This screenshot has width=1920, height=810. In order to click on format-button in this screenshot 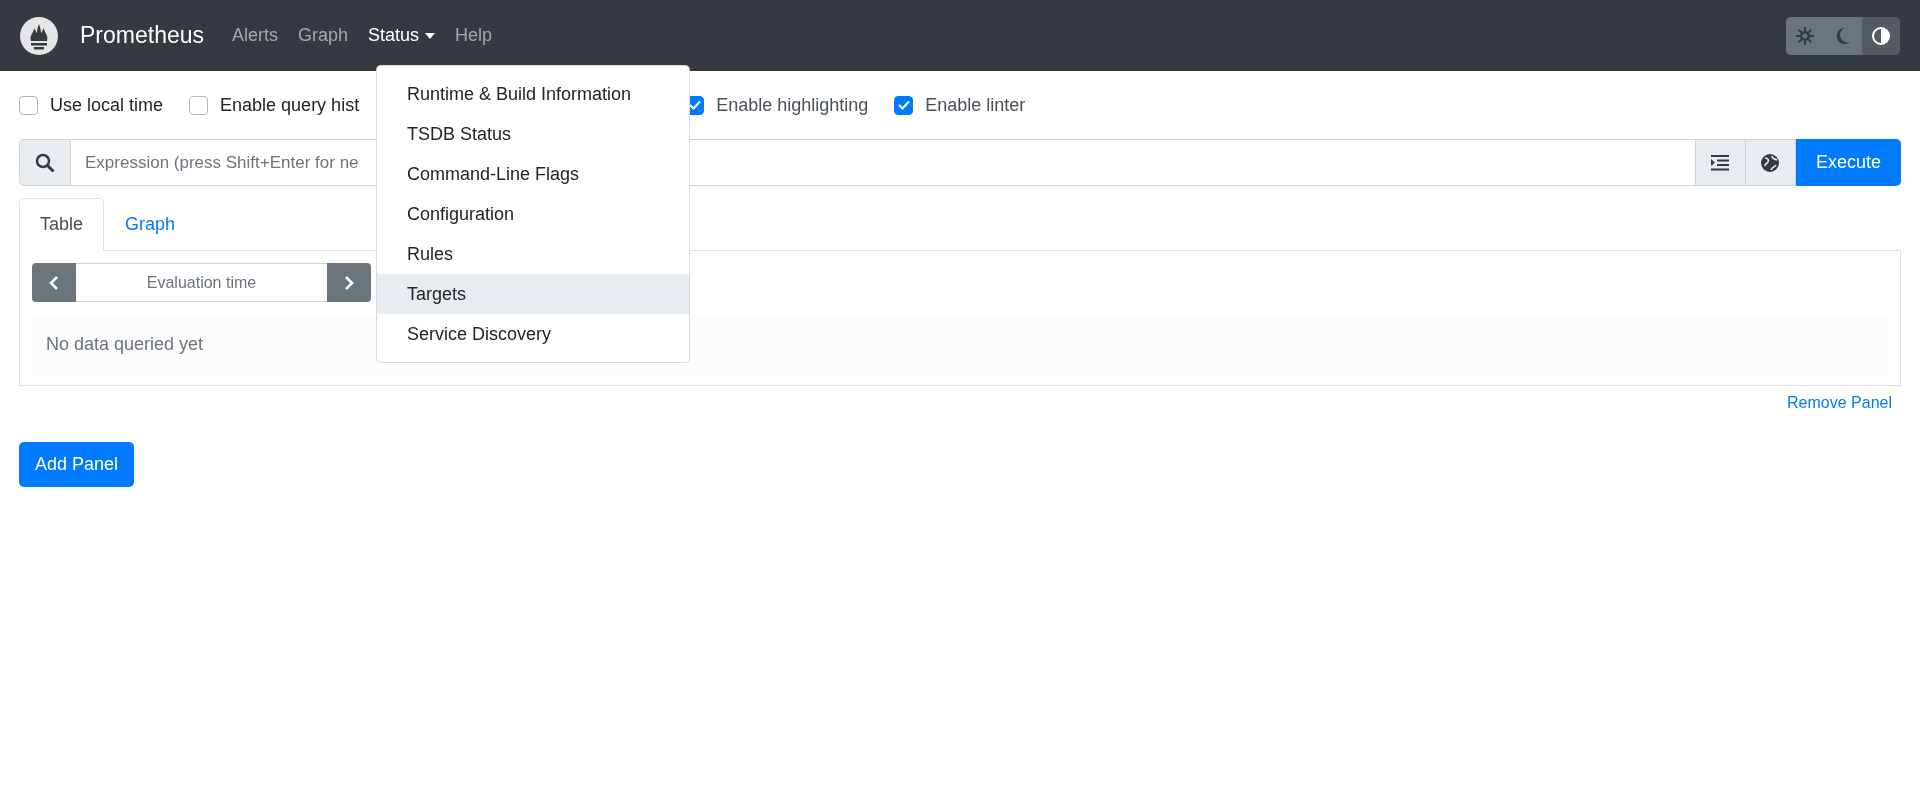, I will do `click(1720, 162)`.